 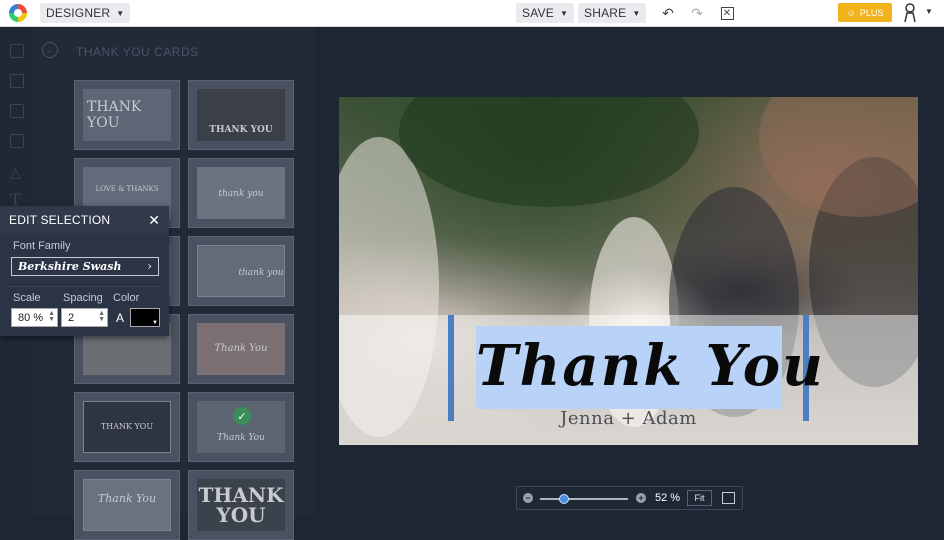 What do you see at coordinates (451, 368) in the screenshot?
I see `selection-handle-left` at bounding box center [451, 368].